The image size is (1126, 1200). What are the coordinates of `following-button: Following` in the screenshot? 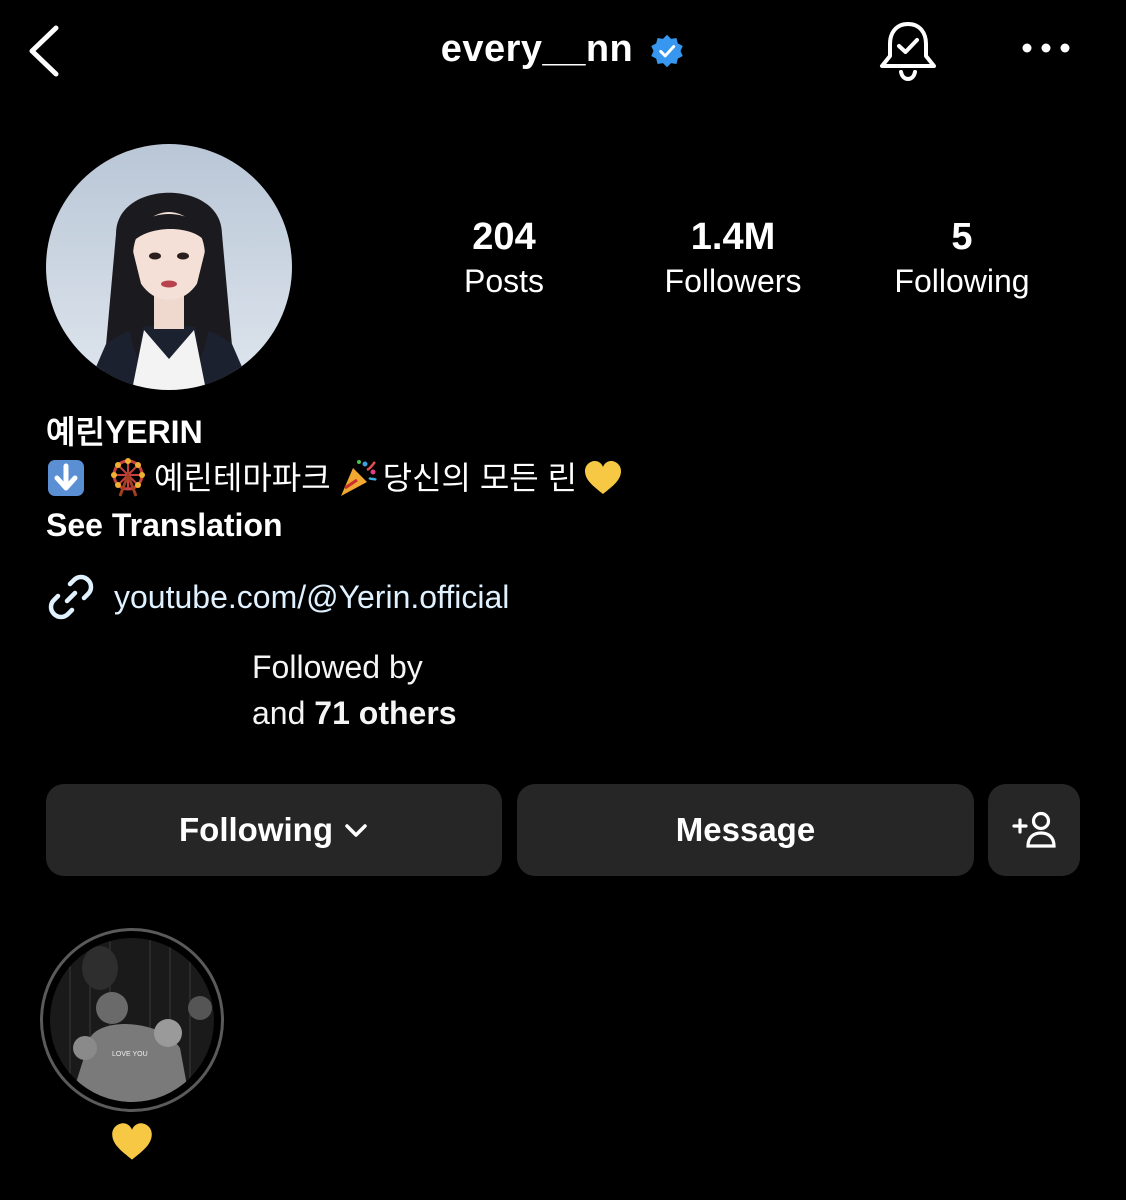 It's located at (274, 830).